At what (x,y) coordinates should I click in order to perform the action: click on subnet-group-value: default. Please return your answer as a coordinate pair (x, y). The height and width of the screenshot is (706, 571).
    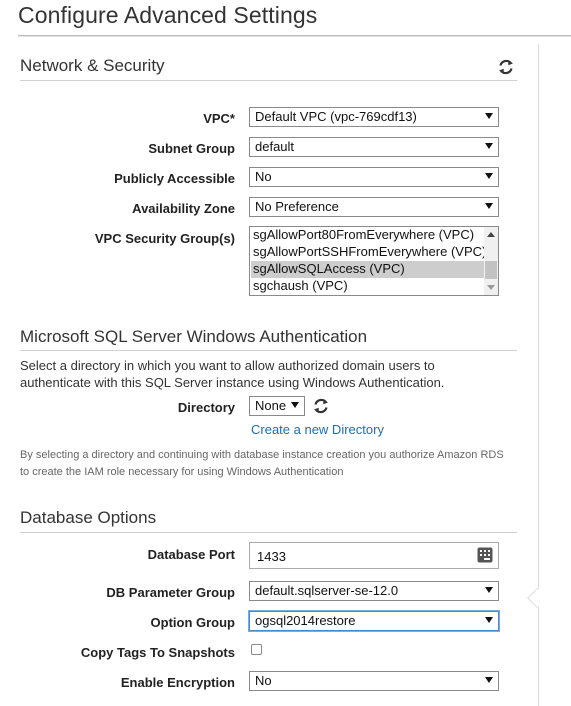
    Looking at the image, I should click on (275, 146).